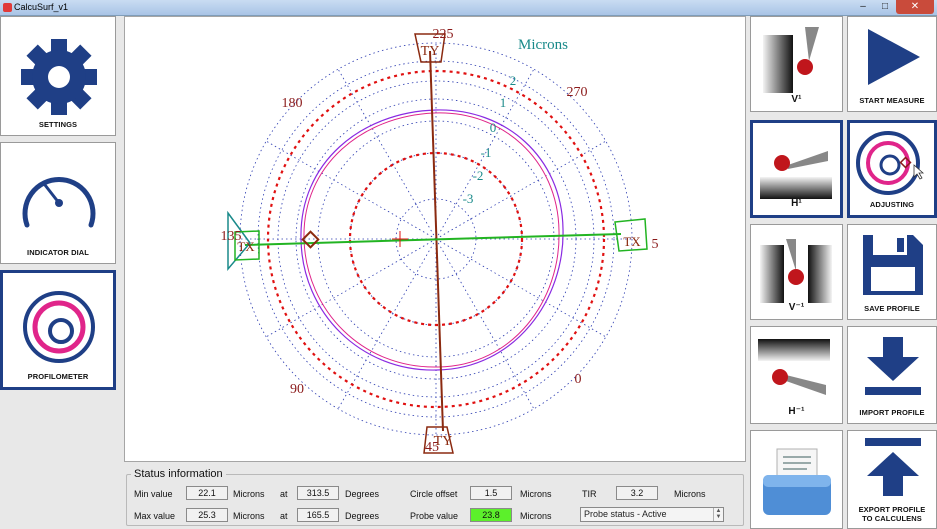 This screenshot has height=529, width=937. What do you see at coordinates (893, 366) in the screenshot?
I see `import-arrow-icon` at bounding box center [893, 366].